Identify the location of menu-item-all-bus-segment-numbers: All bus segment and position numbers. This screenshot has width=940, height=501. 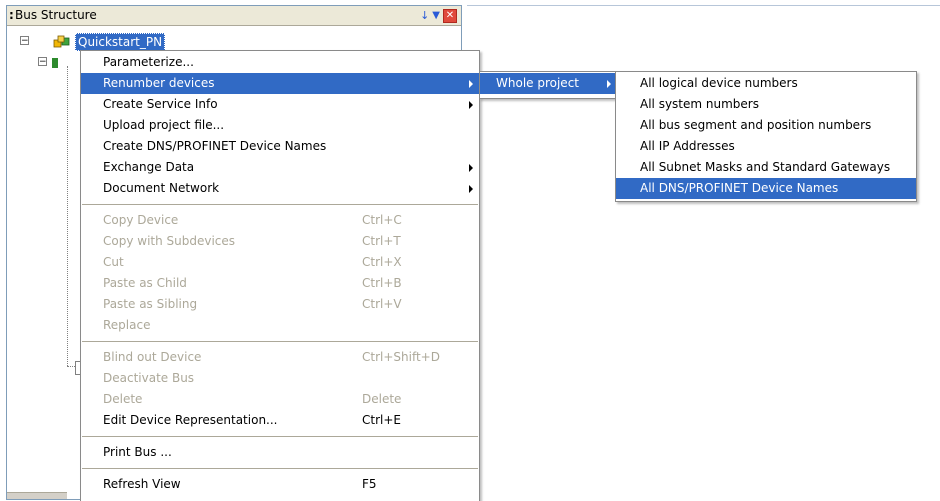
(766, 125).